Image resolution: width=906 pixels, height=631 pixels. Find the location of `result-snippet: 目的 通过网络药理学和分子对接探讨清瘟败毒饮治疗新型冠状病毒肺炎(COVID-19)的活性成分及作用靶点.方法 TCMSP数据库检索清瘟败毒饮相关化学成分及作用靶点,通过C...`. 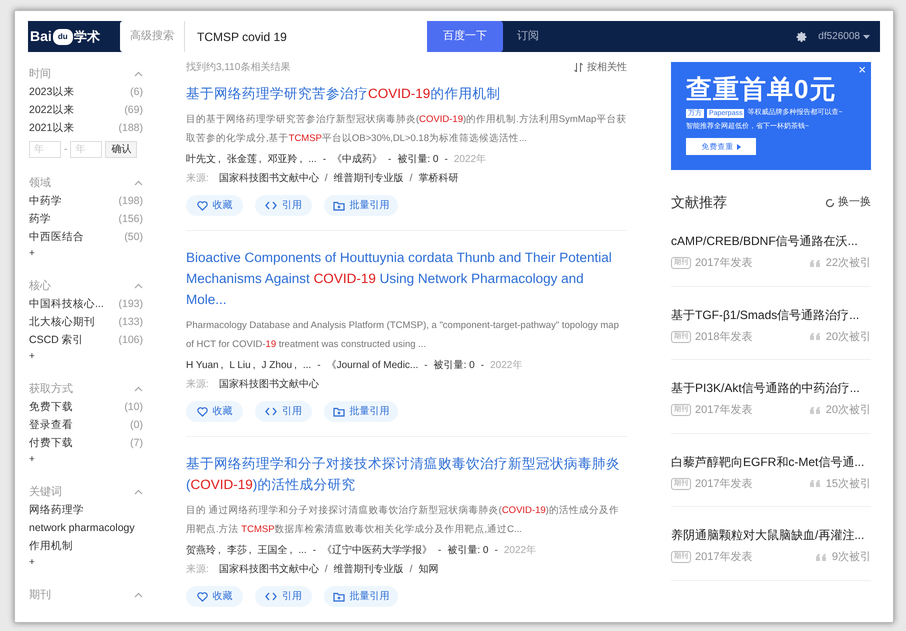

result-snippet: 目的 通过网络药理学和分子对接探讨清瘟败毒饮治疗新型冠状病毒肺炎(COVID-19)的活性成分及作用靶点.方法 TCMSP数据库检索清瘟败毒饮相关化学成分及作用靶点,通过C... is located at coordinates (403, 520).